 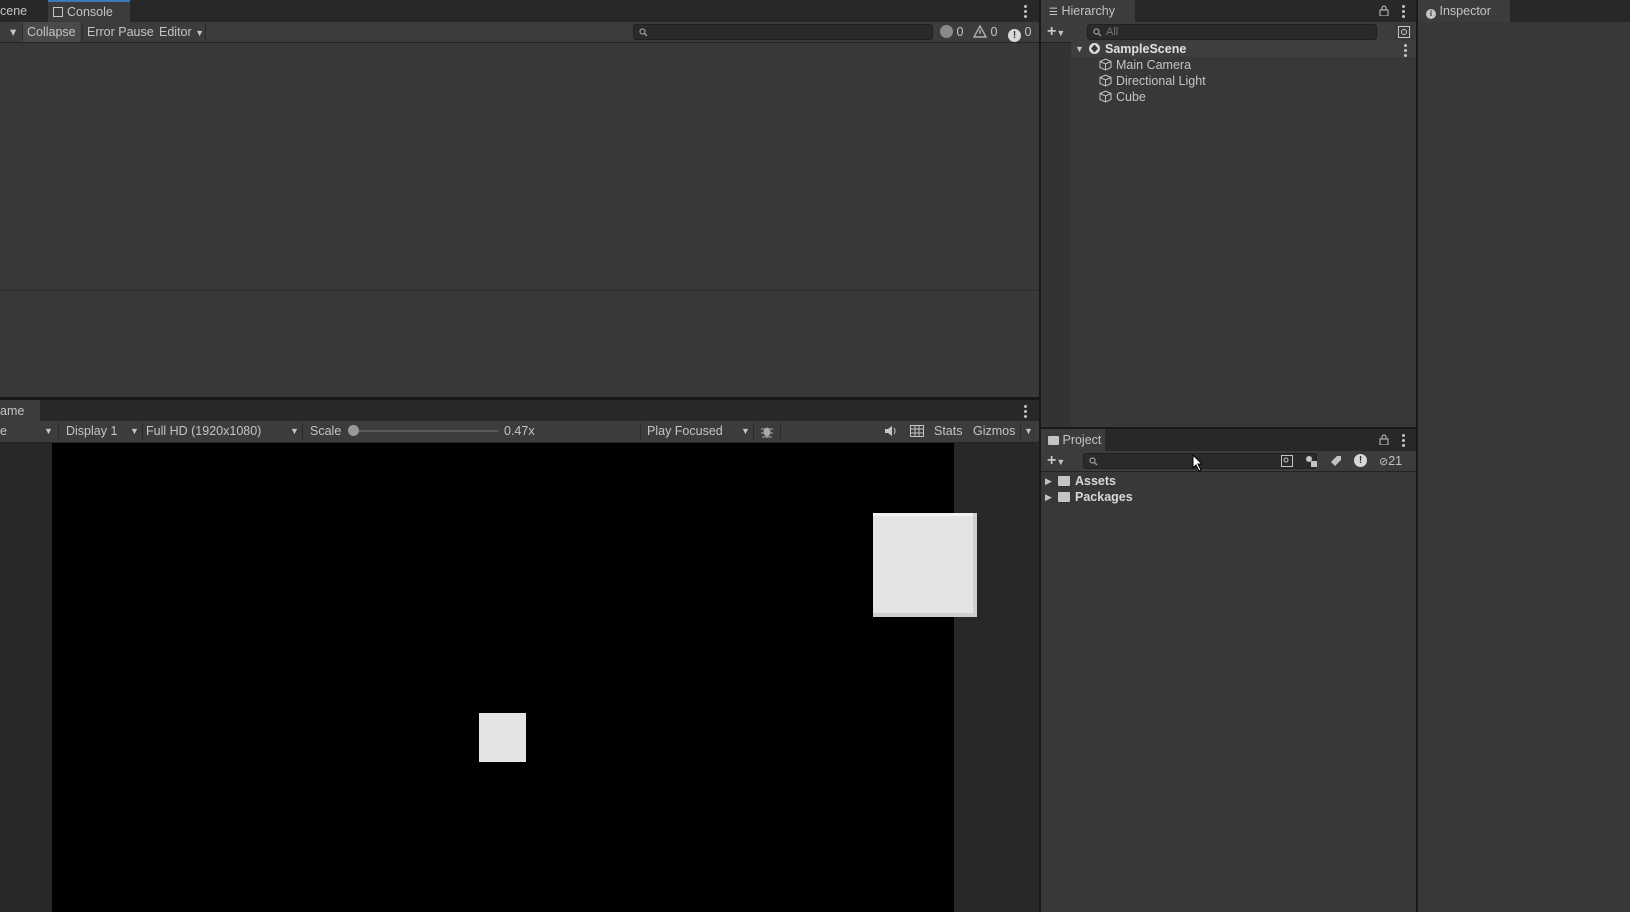 I want to click on console-icon, so click(x=58, y=12).